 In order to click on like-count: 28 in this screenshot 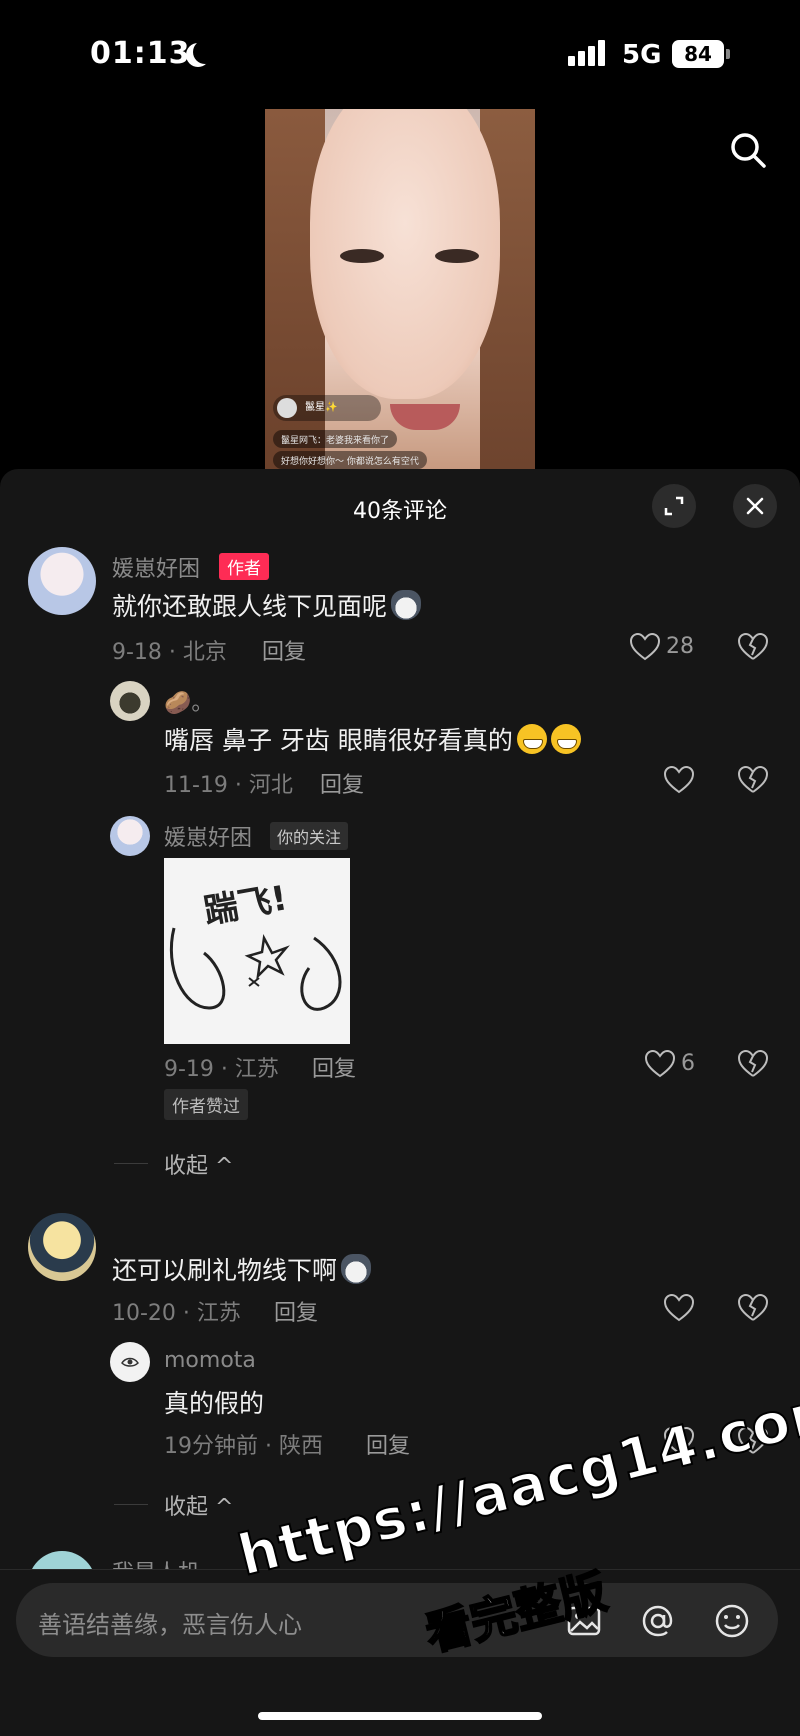, I will do `click(680, 646)`.